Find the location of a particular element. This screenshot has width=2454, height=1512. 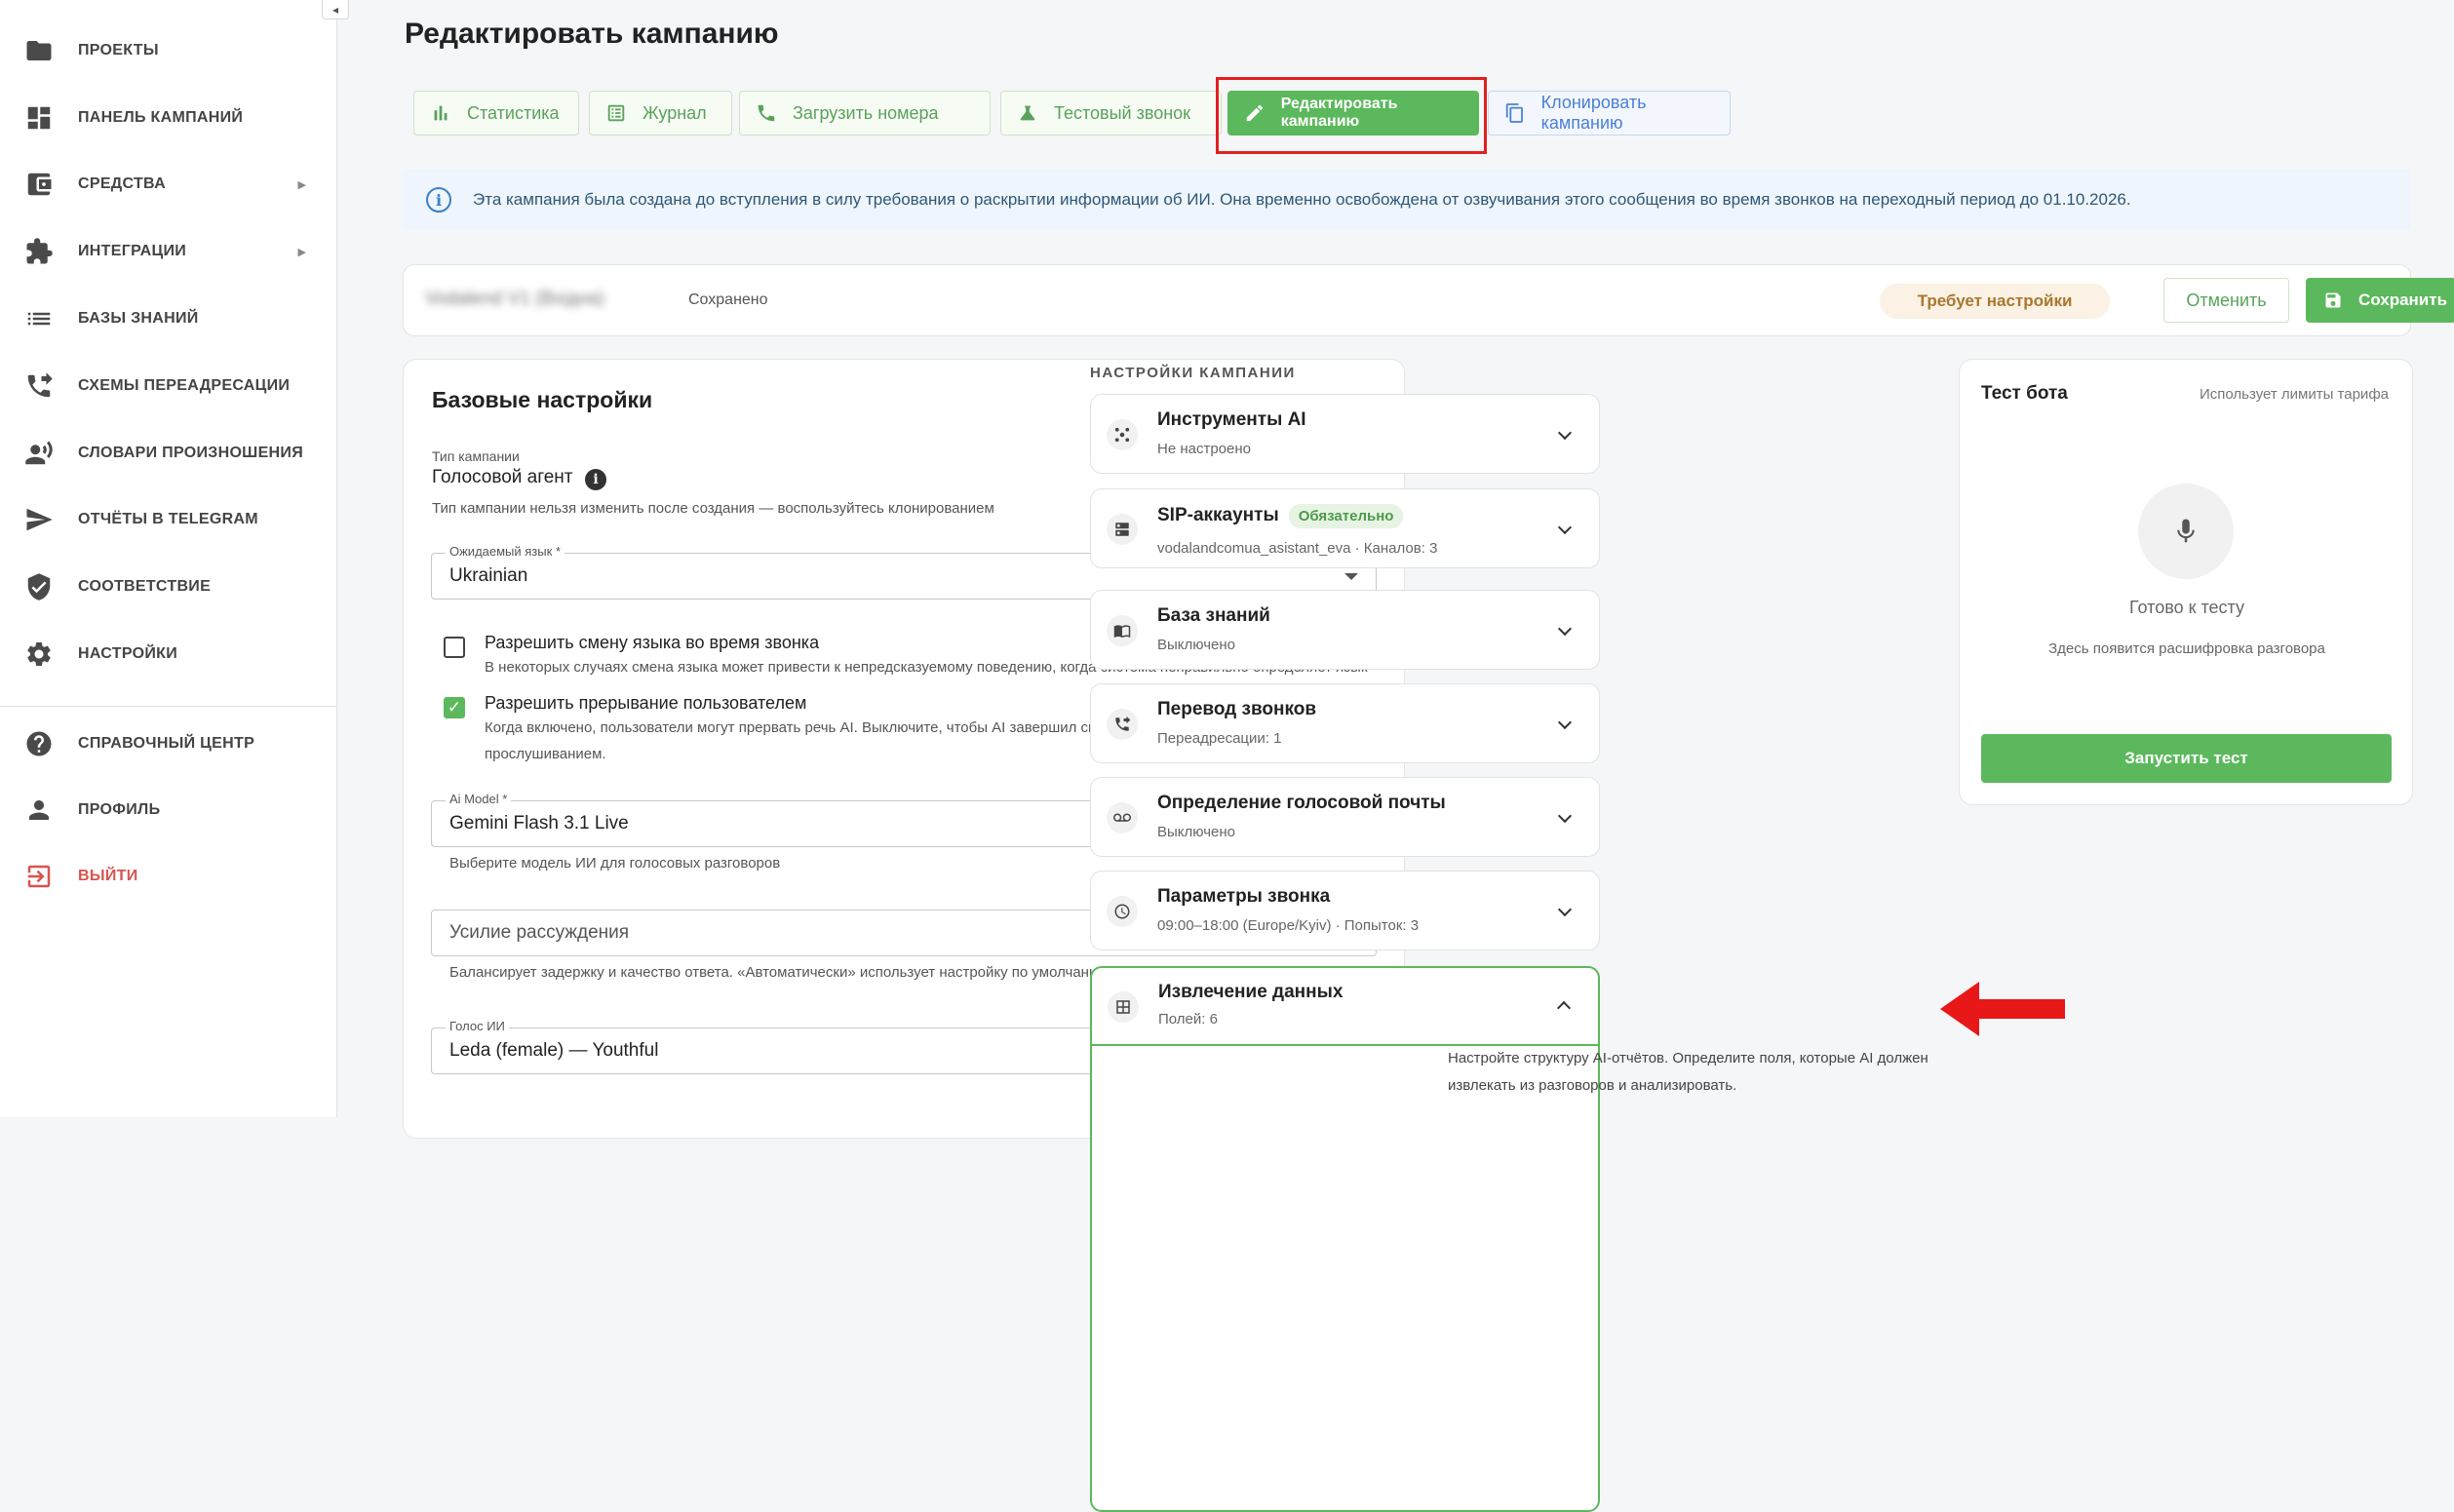

sidebar-item-label: СПРАВОЧНЫЙ ЦЕНТР is located at coordinates (166, 743).